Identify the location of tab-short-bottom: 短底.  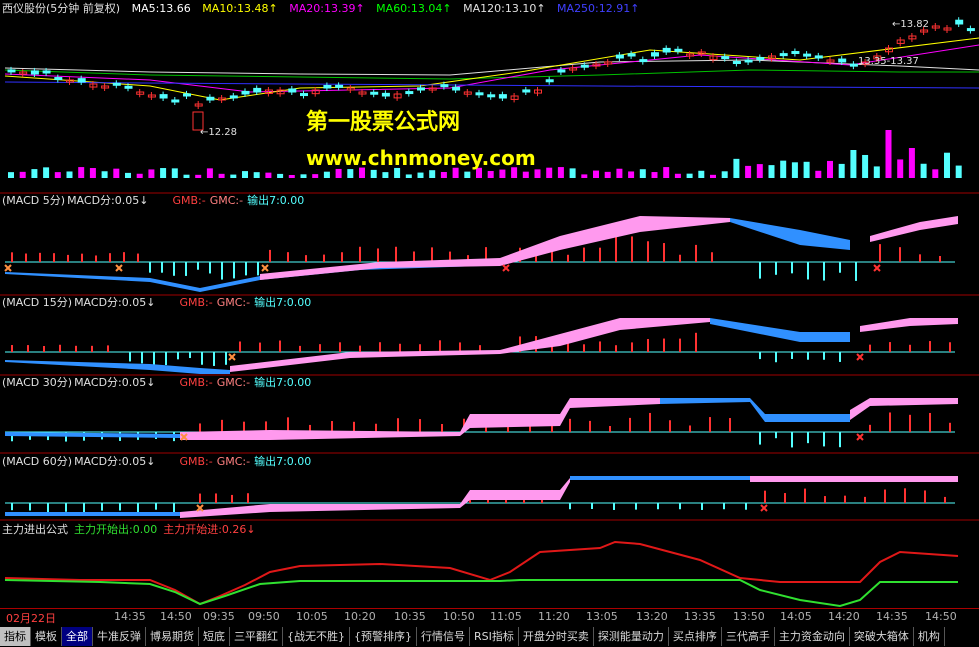
(214, 636).